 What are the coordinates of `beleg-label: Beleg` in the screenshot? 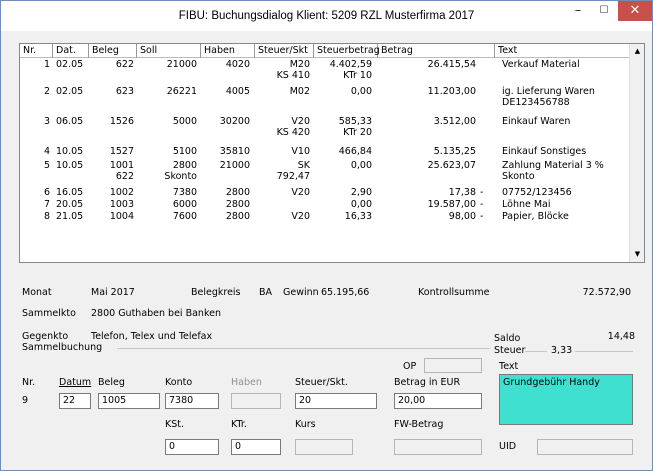 It's located at (111, 382).